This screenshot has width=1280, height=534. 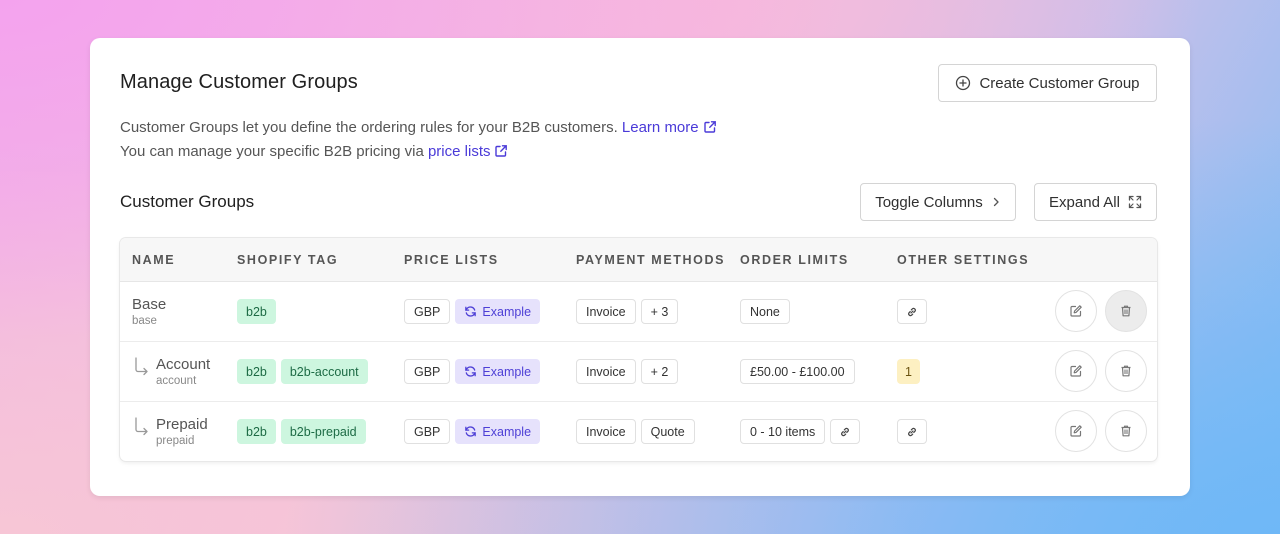 I want to click on create-customer-group-button: Create Customer Group, so click(x=1047, y=83).